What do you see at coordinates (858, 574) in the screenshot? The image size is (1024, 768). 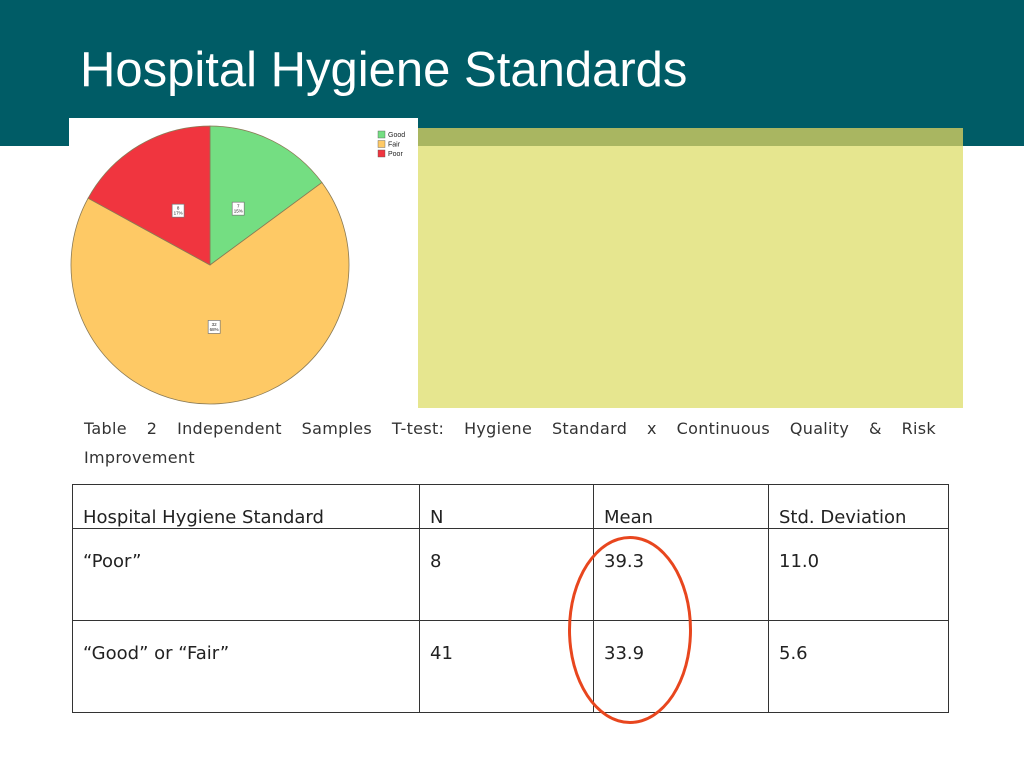 I see `cell-std: 11.0` at bounding box center [858, 574].